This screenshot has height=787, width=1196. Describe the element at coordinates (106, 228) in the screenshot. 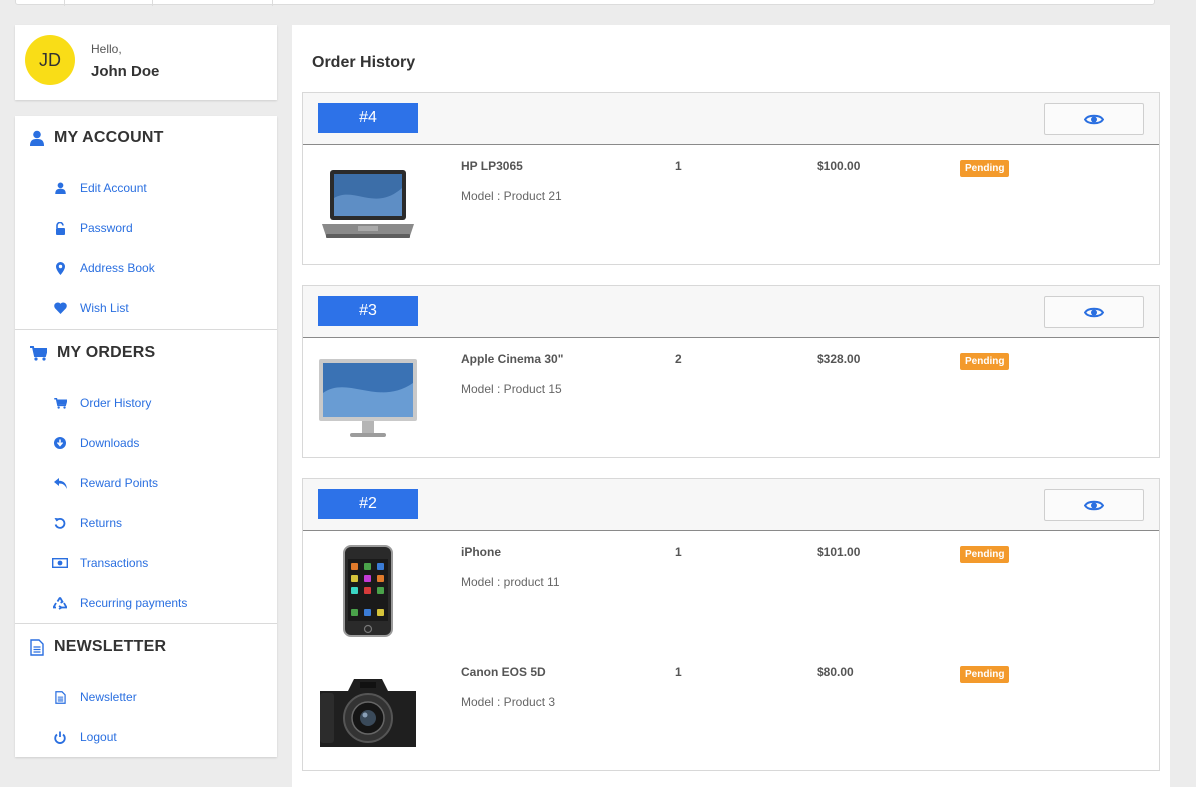

I see `sidebar-item-label: Password` at that location.